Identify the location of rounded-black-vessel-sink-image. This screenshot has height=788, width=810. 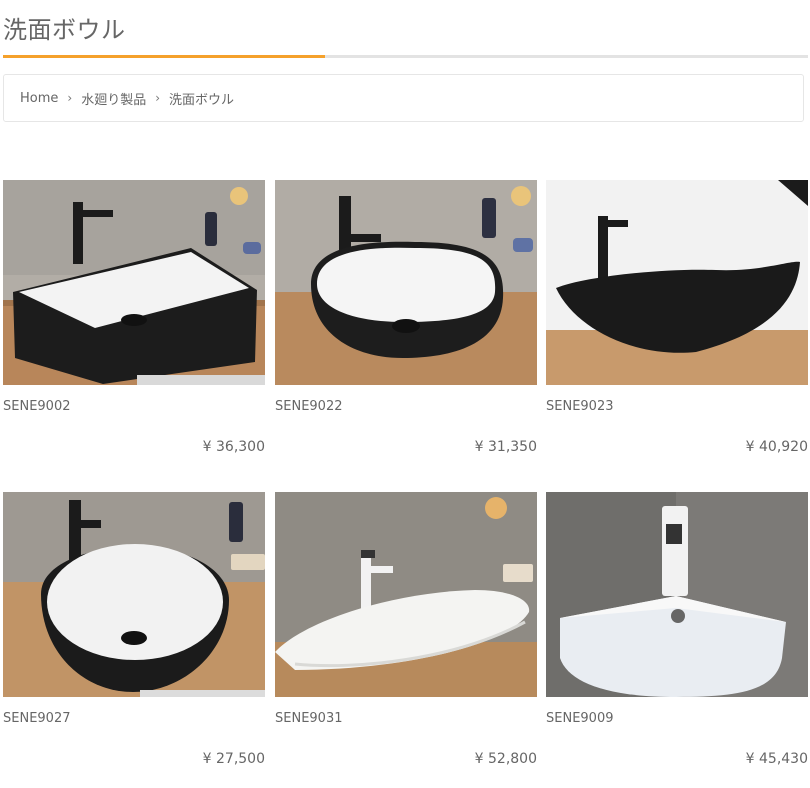
(406, 282).